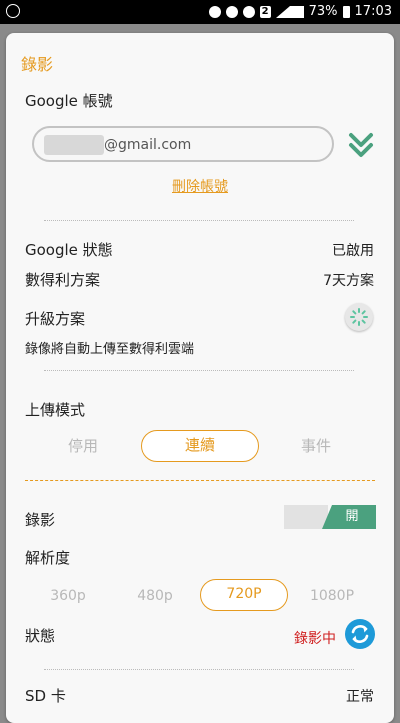 The height and width of the screenshot is (723, 400). What do you see at coordinates (74, 145) in the screenshot?
I see `email-redaction` at bounding box center [74, 145].